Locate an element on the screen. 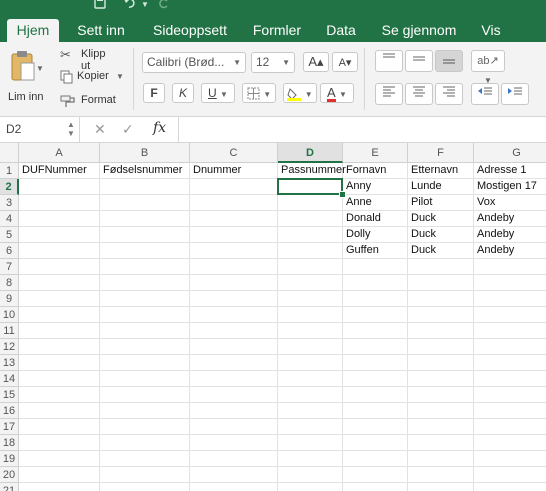 This screenshot has width=546, height=491. align-left-button is located at coordinates (389, 94).